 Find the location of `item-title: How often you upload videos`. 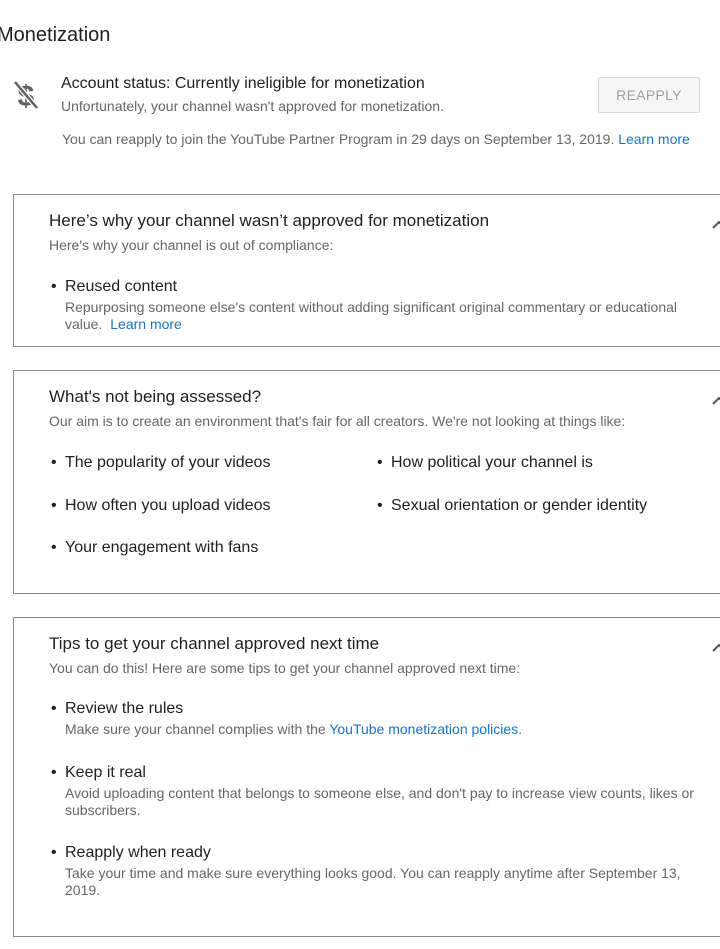

item-title: How often you upload videos is located at coordinates (168, 505).